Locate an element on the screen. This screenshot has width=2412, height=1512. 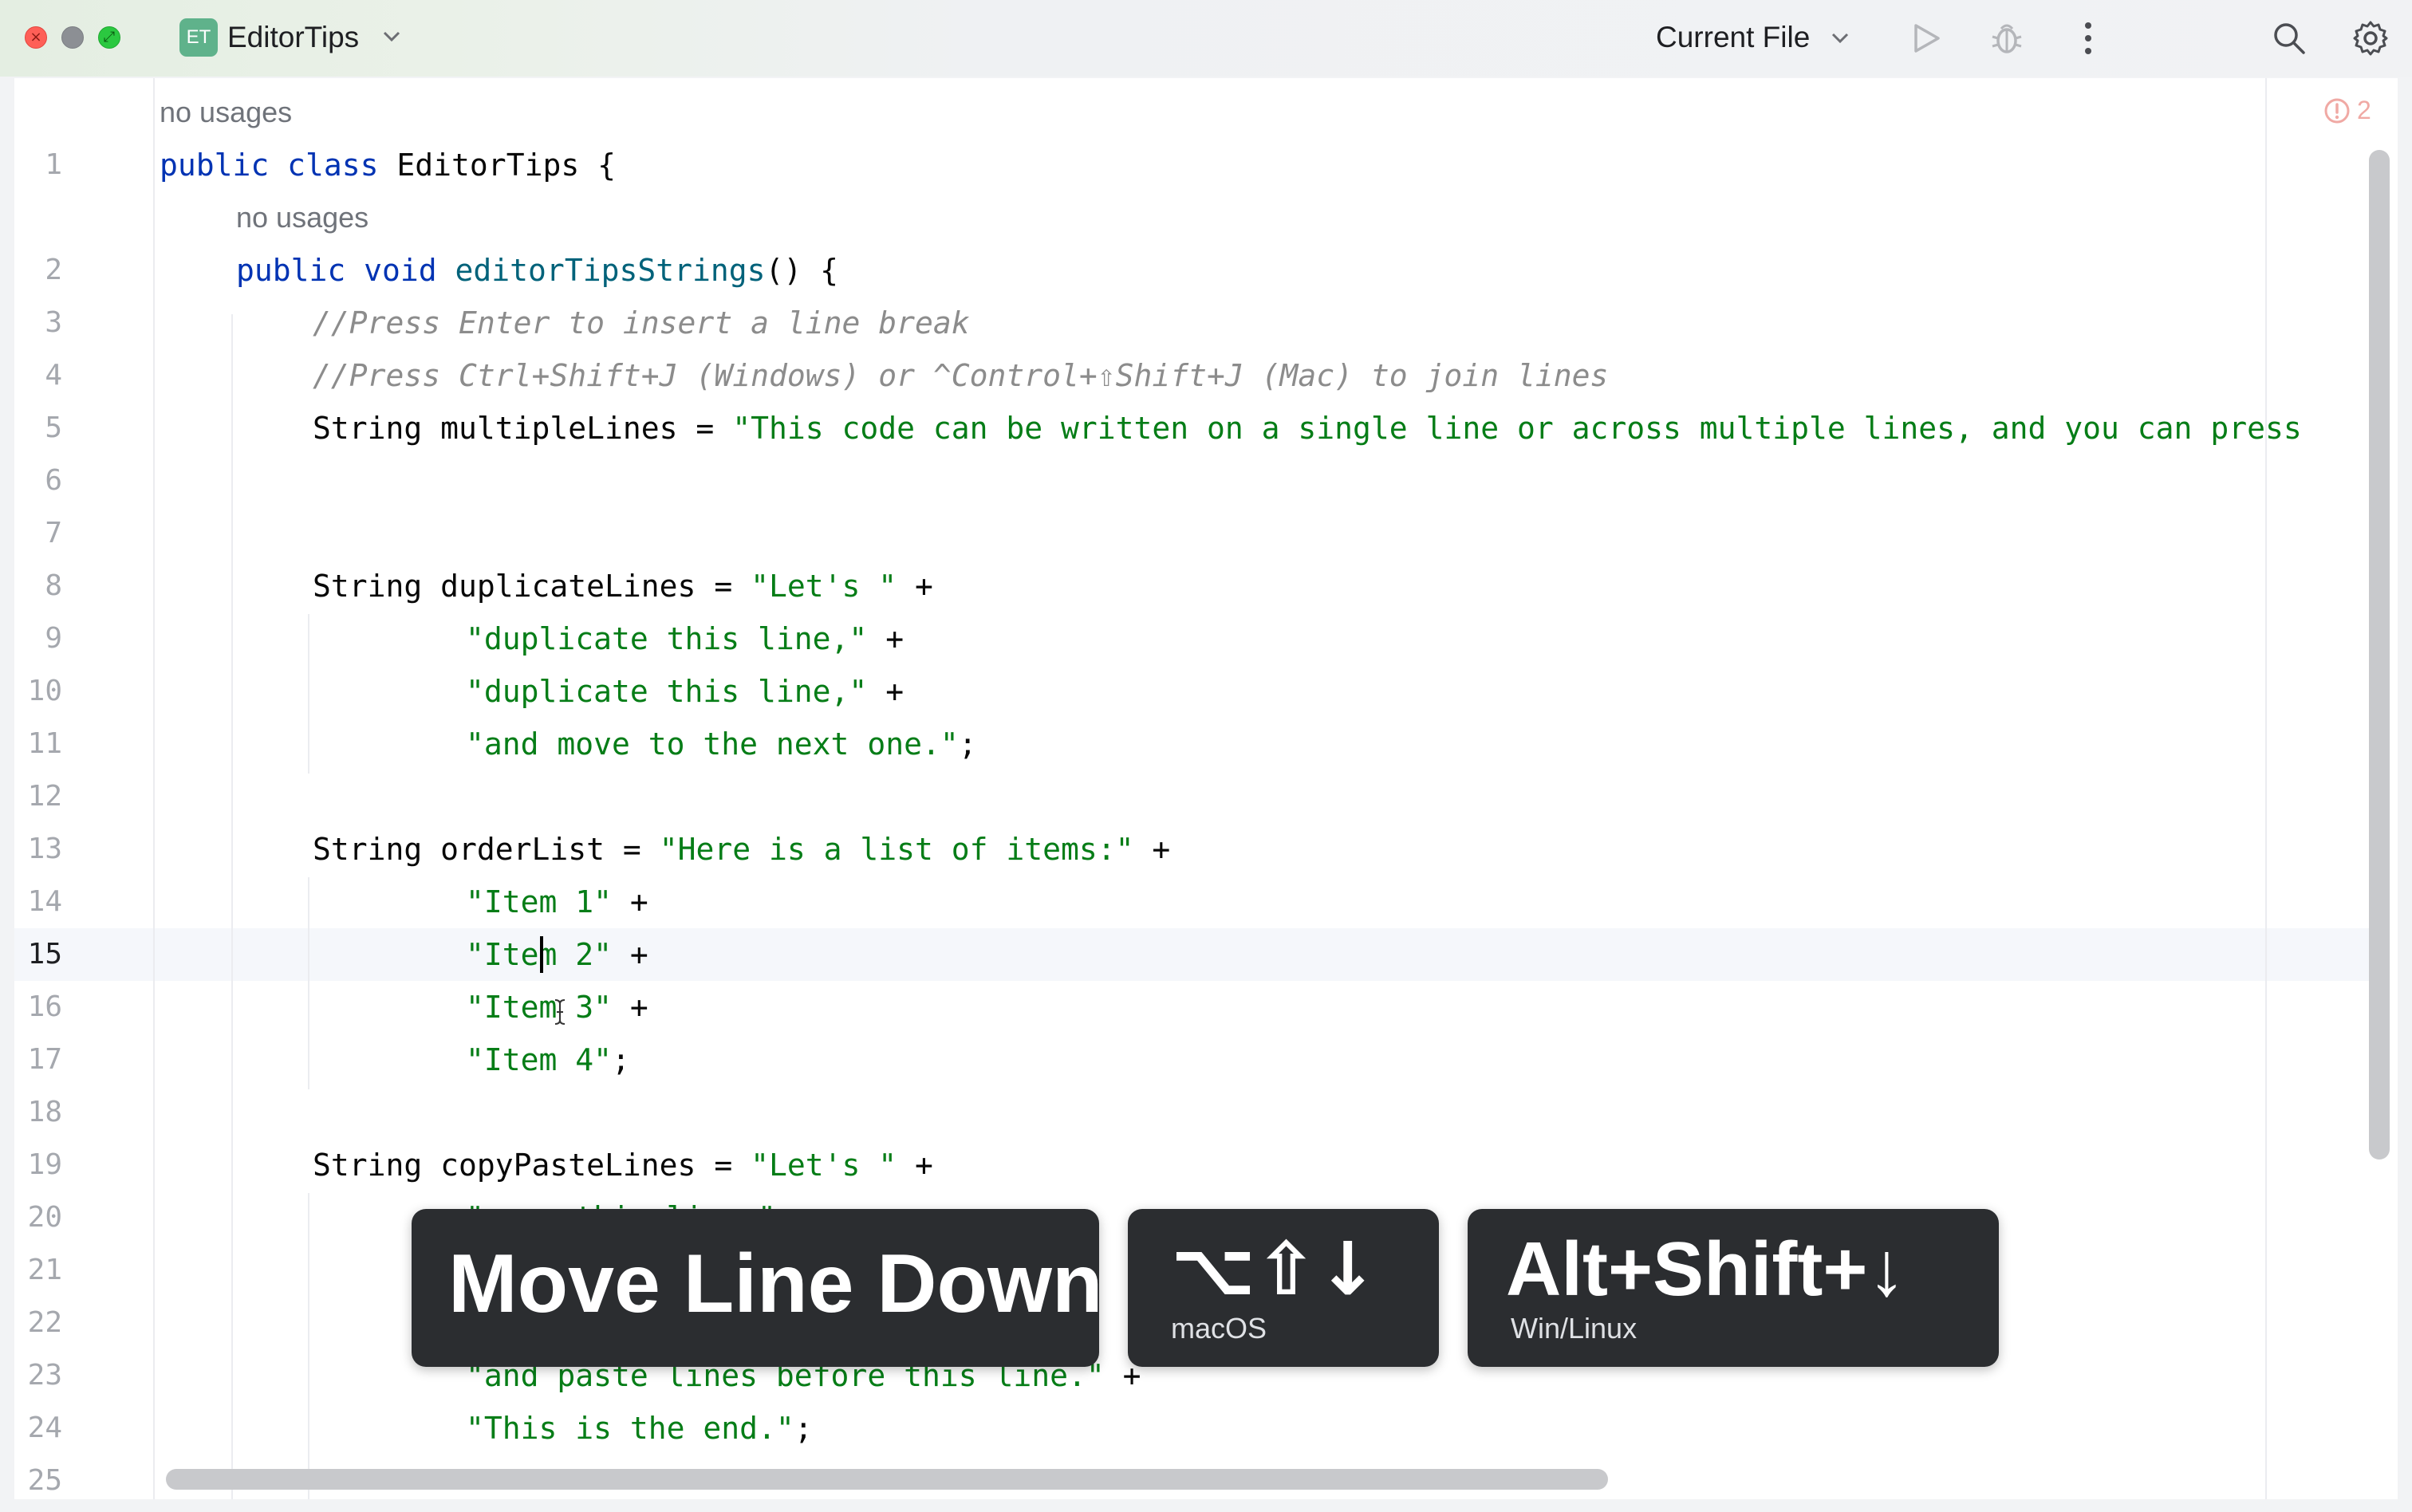
code-line-19: String copyPasteLines = "Let's " + is located at coordinates (623, 1165).